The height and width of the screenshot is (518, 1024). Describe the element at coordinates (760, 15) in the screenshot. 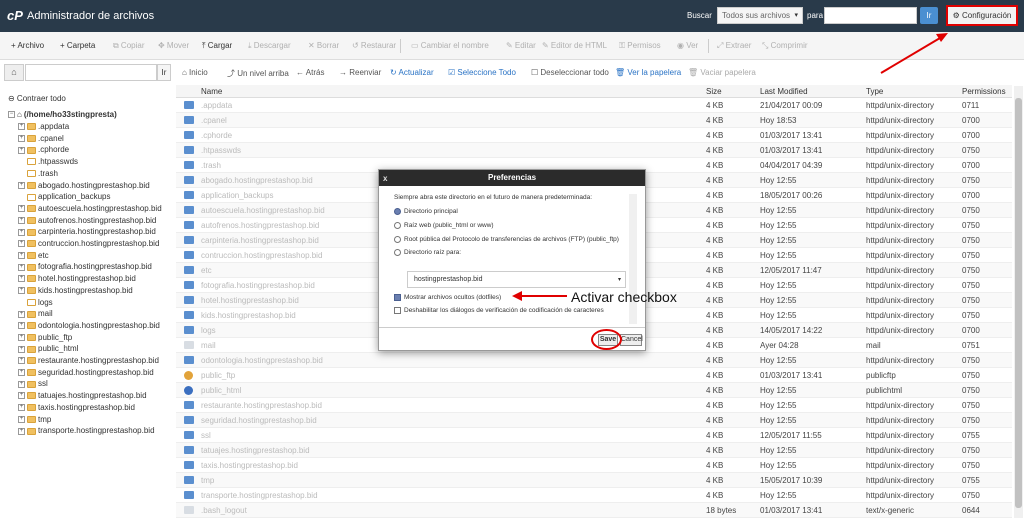

I see `search-scope-select: Todos sus archivos ▾` at that location.